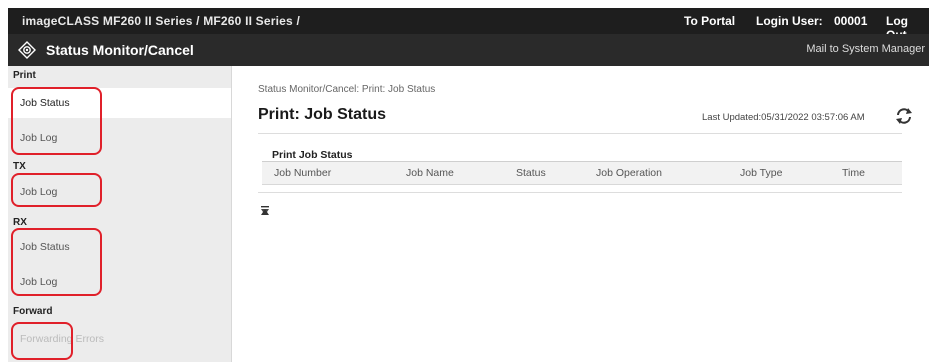 Image resolution: width=929 pixels, height=362 pixels. What do you see at coordinates (865, 49) in the screenshot?
I see `mail-system-manager-link: Mail to System Manager` at bounding box center [865, 49].